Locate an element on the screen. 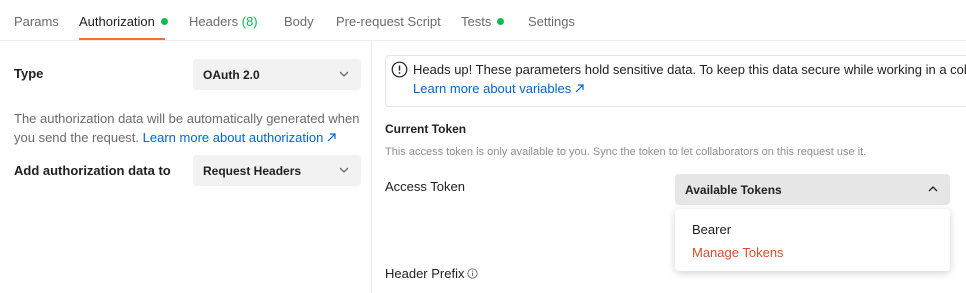 The height and width of the screenshot is (293, 966). available-tokens-value: Available Tokens is located at coordinates (733, 190).